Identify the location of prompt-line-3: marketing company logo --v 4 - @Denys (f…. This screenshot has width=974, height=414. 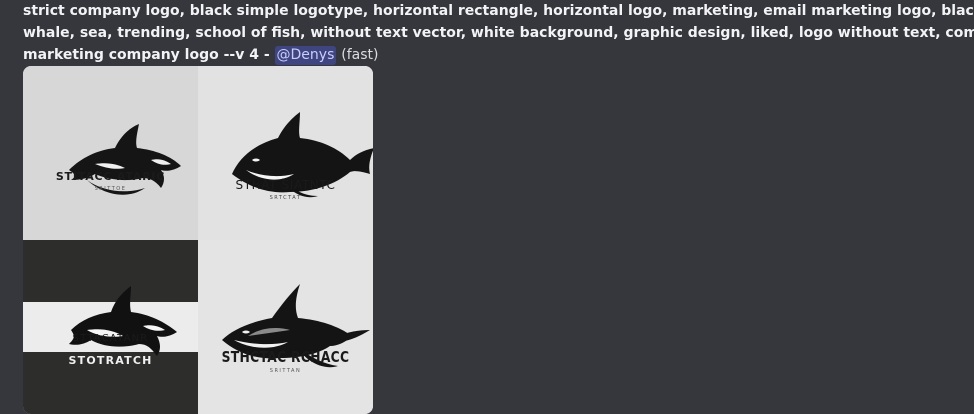
(498, 55).